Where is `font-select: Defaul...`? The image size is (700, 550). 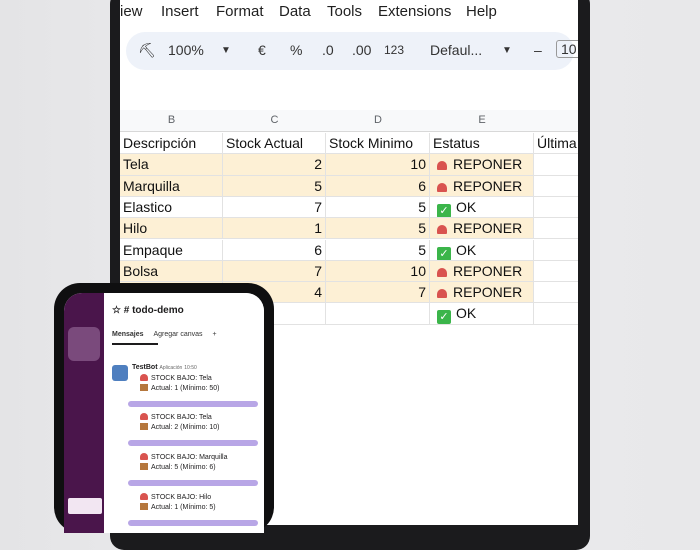
font-select: Defaul... is located at coordinates (456, 50).